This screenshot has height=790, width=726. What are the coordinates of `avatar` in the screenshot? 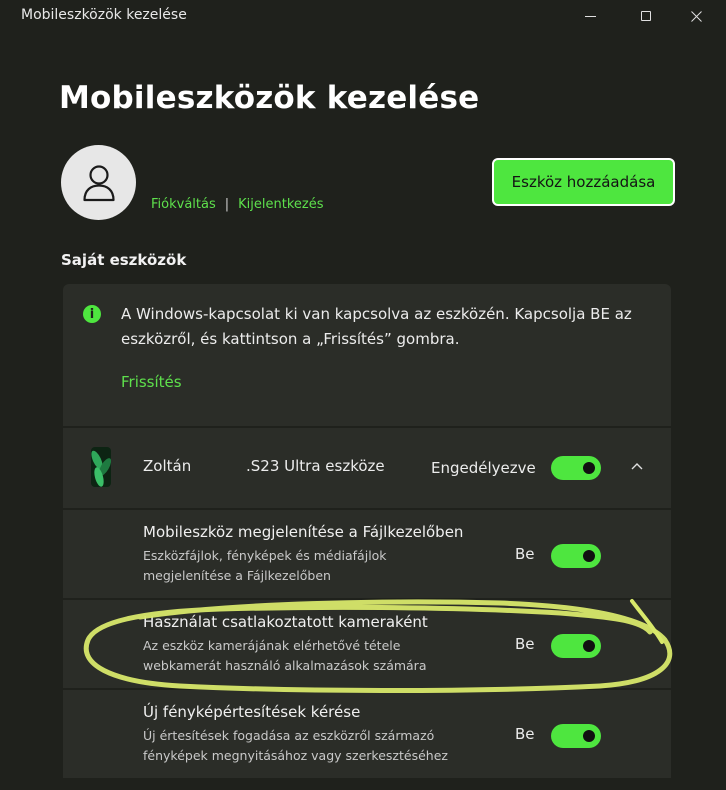 It's located at (98, 182).